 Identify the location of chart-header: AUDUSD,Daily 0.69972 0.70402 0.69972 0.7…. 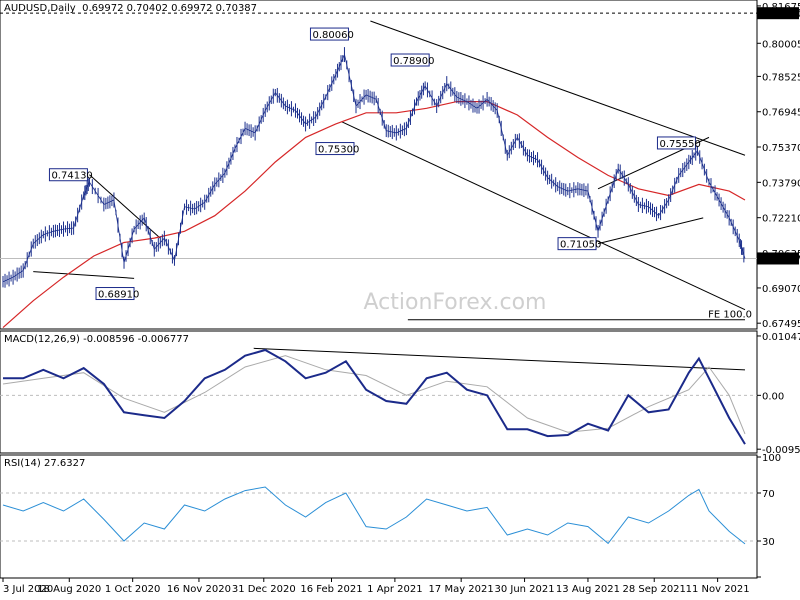
(130, 8).